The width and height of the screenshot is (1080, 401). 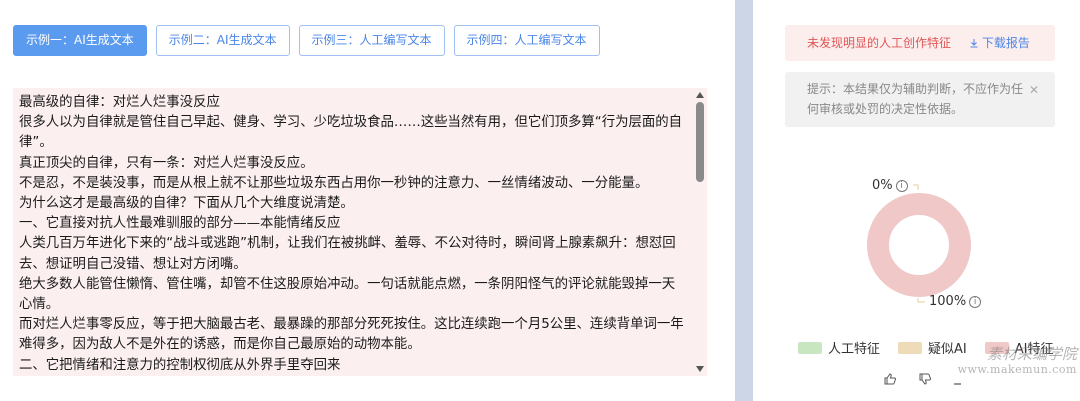 I want to click on legend-swatch-suspect-ai, so click(x=910, y=347).